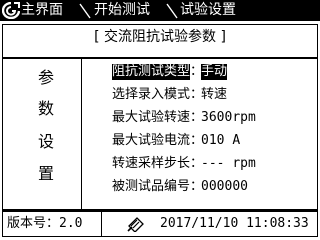 The image size is (320, 240). I want to click on param-value: 3600rpm, so click(228, 118).